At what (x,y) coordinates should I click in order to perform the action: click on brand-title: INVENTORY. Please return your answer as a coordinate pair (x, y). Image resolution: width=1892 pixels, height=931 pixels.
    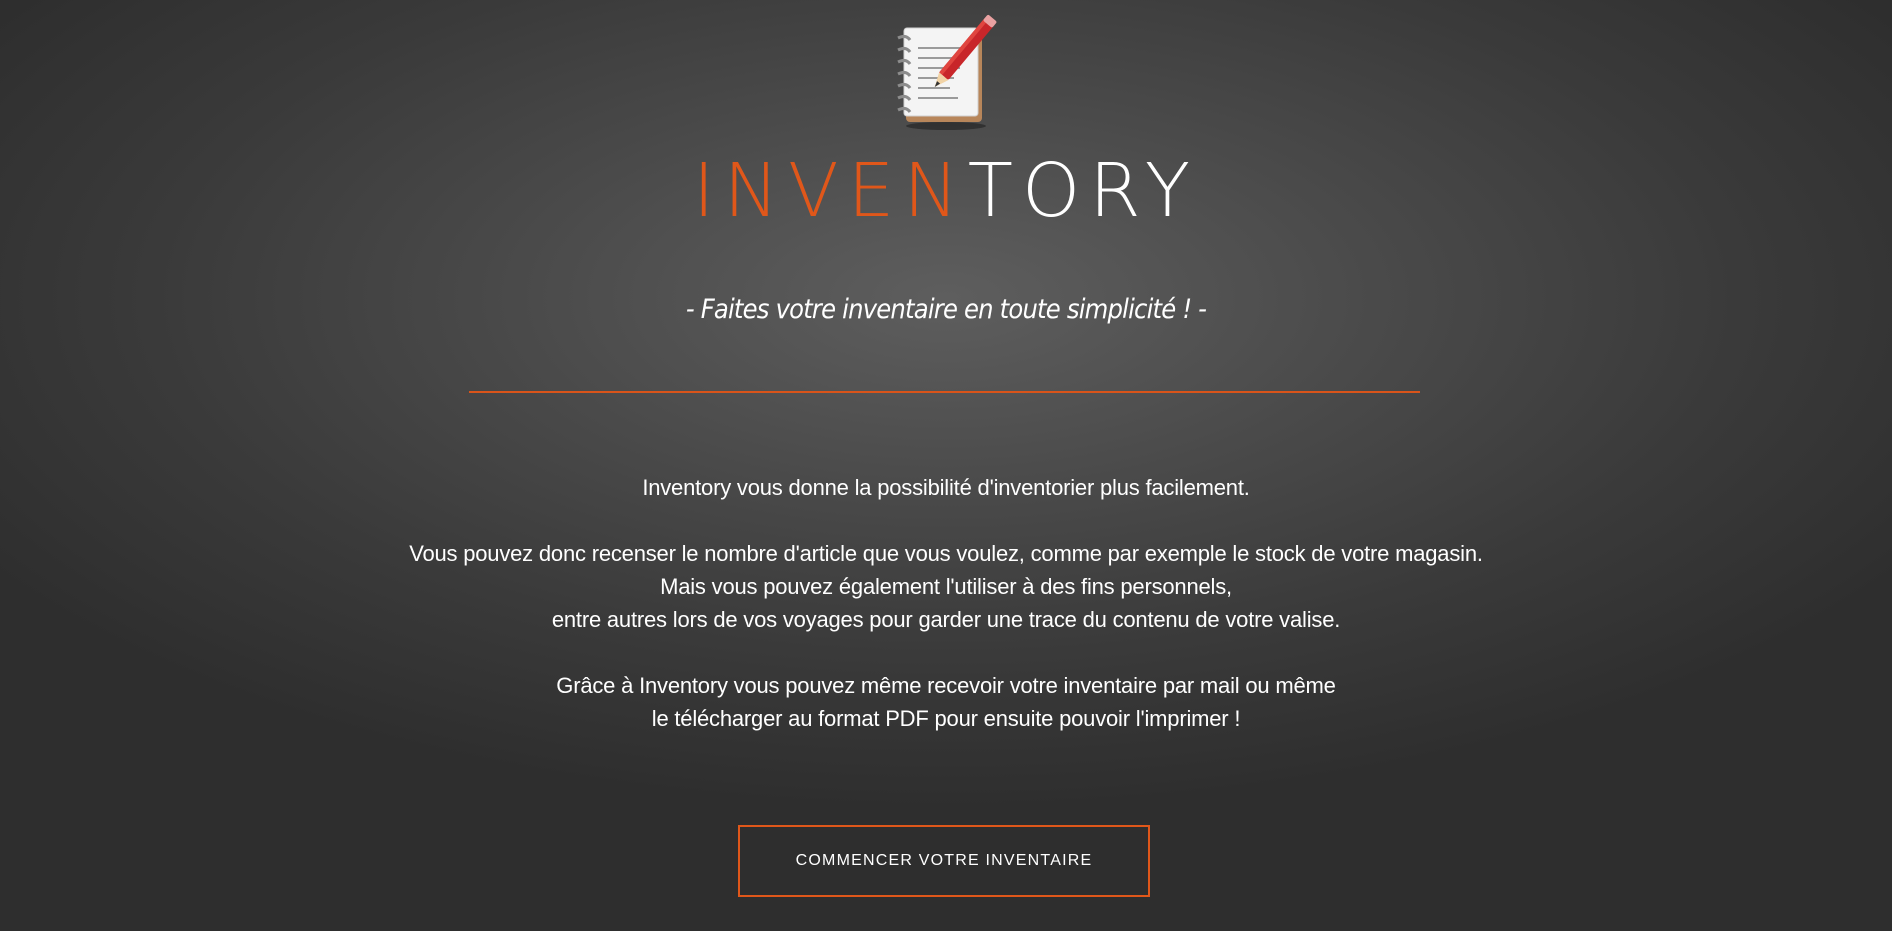
    Looking at the image, I should click on (946, 191).